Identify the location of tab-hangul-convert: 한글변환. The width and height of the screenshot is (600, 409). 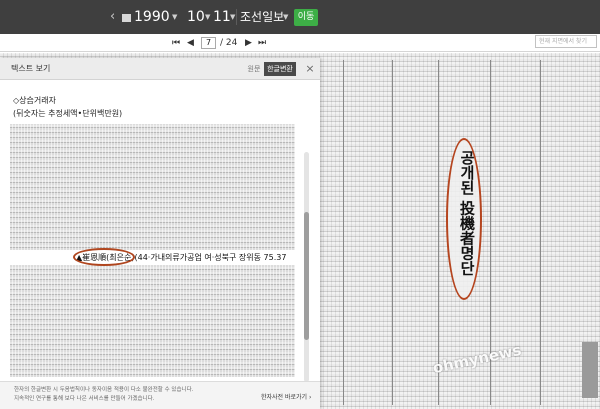
(280, 69).